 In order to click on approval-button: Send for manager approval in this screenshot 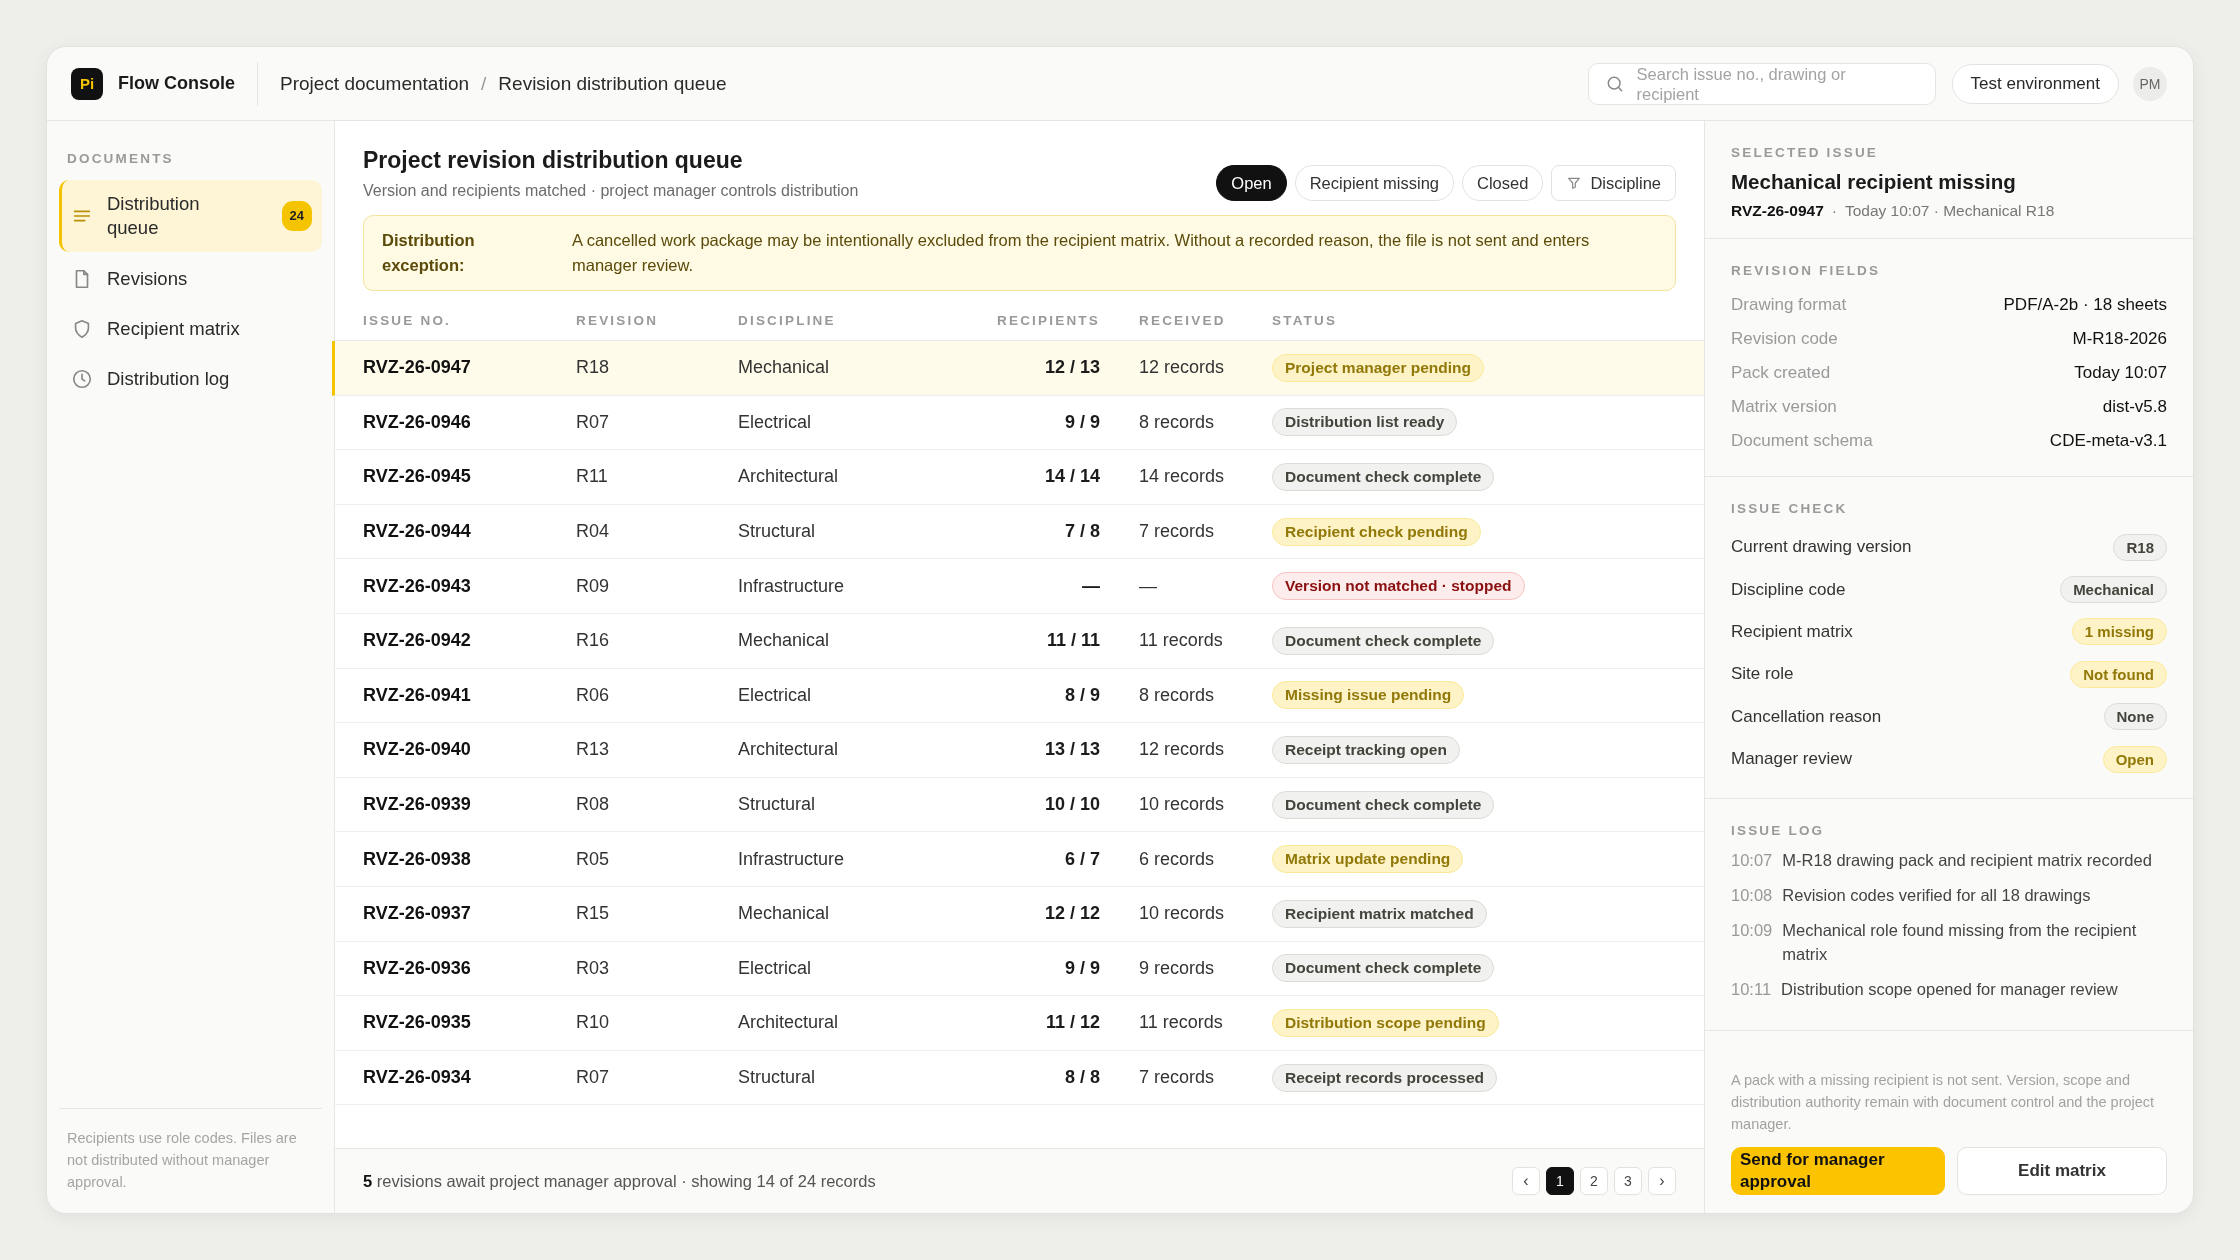, I will do `click(1838, 1171)`.